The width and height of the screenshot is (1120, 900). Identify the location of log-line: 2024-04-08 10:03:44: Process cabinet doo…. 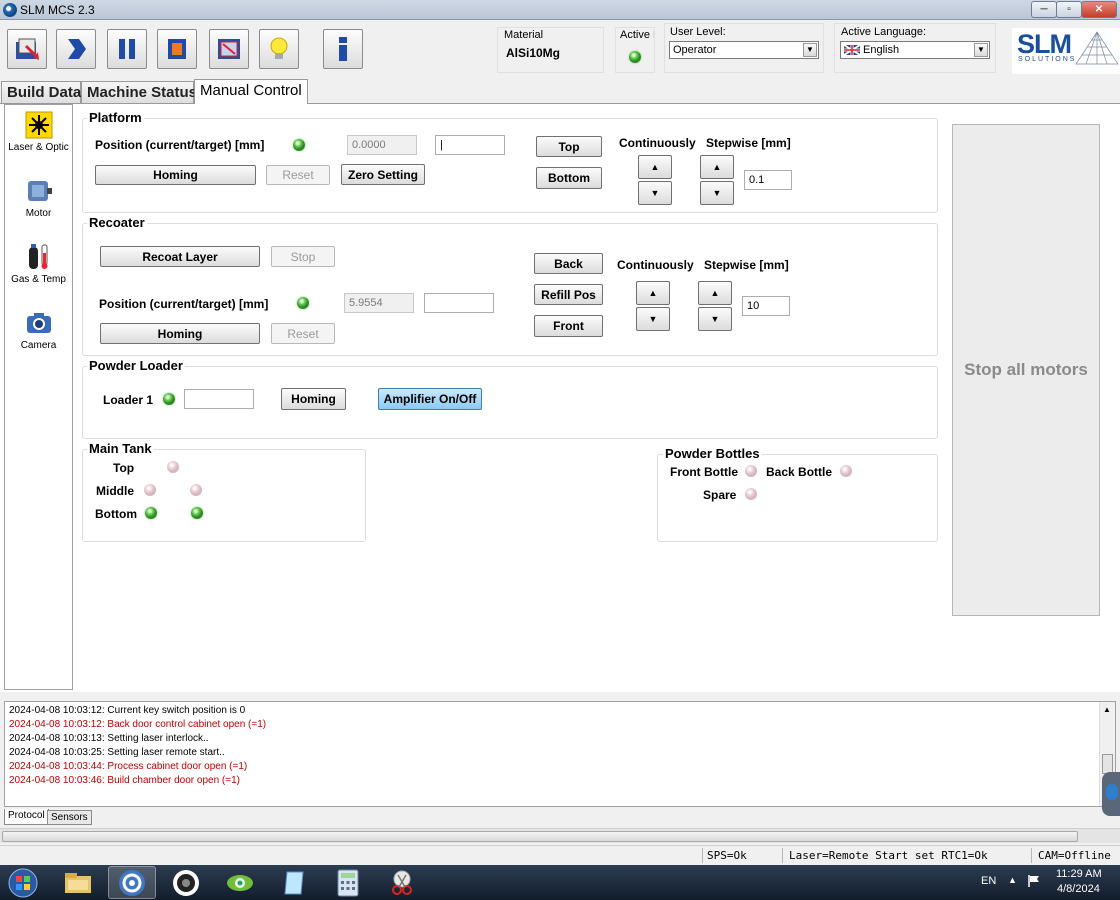
(128, 766).